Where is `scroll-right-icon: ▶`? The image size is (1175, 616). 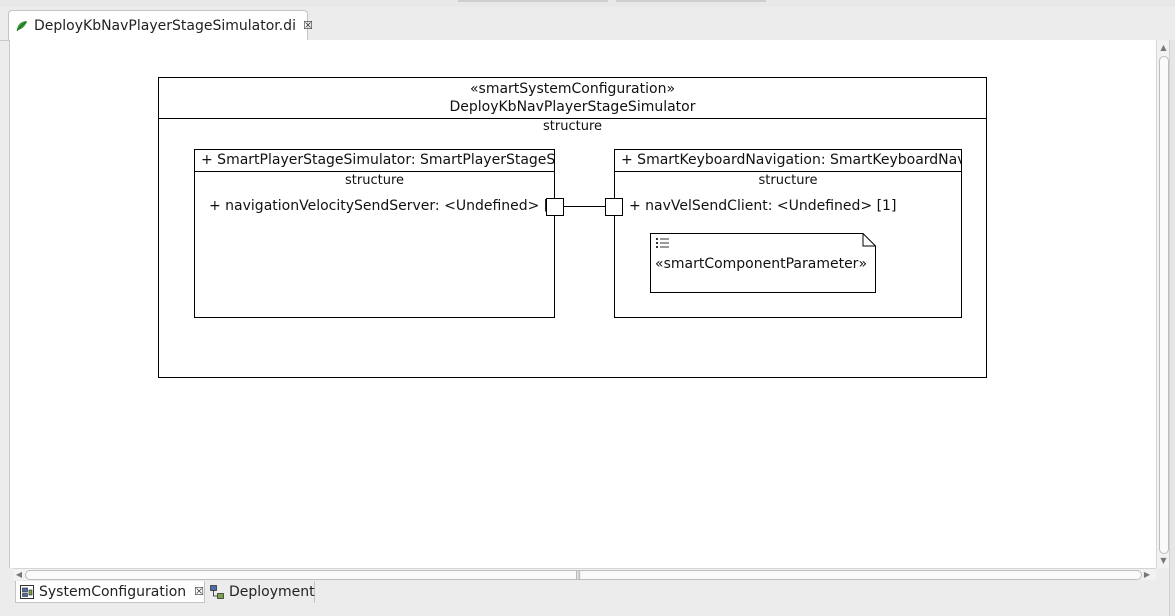
scroll-right-icon: ▶ is located at coordinates (1147, 574).